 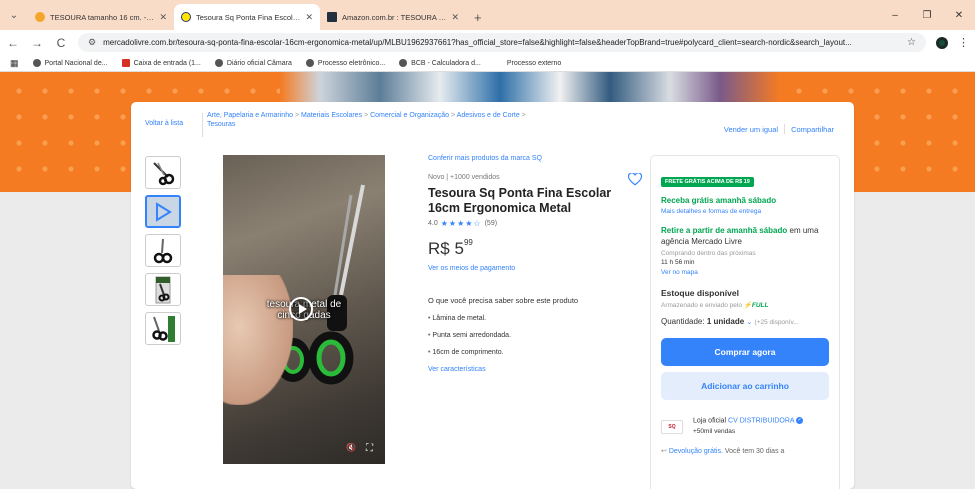 I want to click on pickup-green-text: Retire a partir de amanhã sábado, so click(x=724, y=230).